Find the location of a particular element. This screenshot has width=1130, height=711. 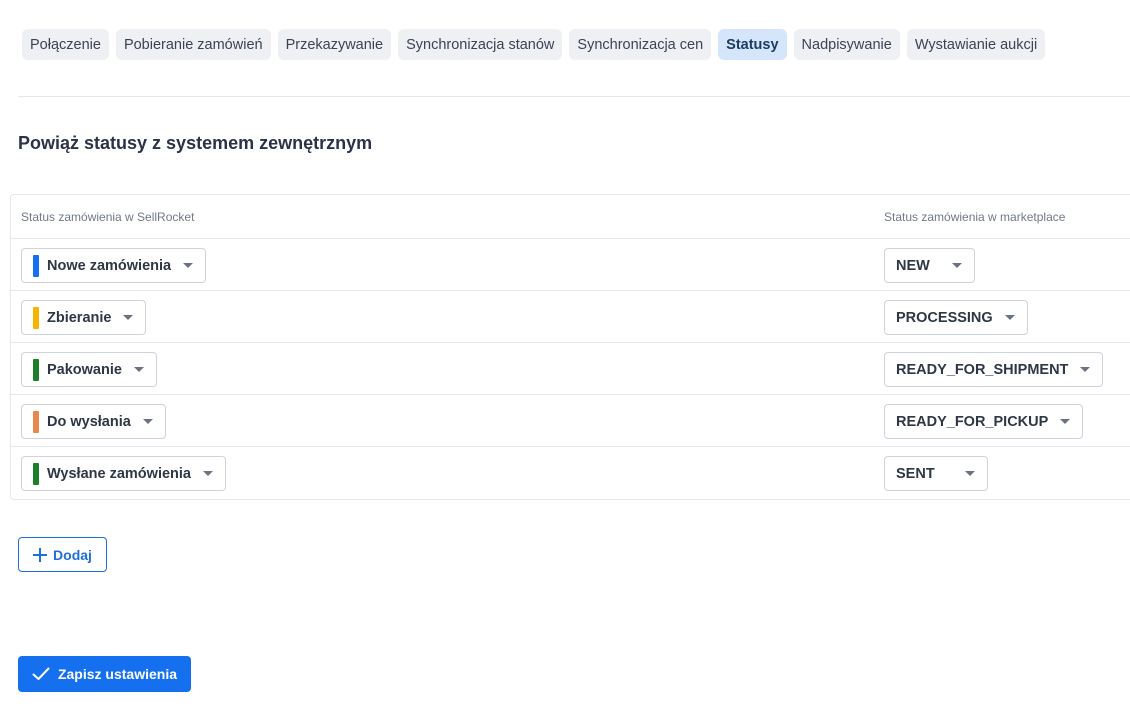

add-mapping-button: Dodaj is located at coordinates (62, 554).